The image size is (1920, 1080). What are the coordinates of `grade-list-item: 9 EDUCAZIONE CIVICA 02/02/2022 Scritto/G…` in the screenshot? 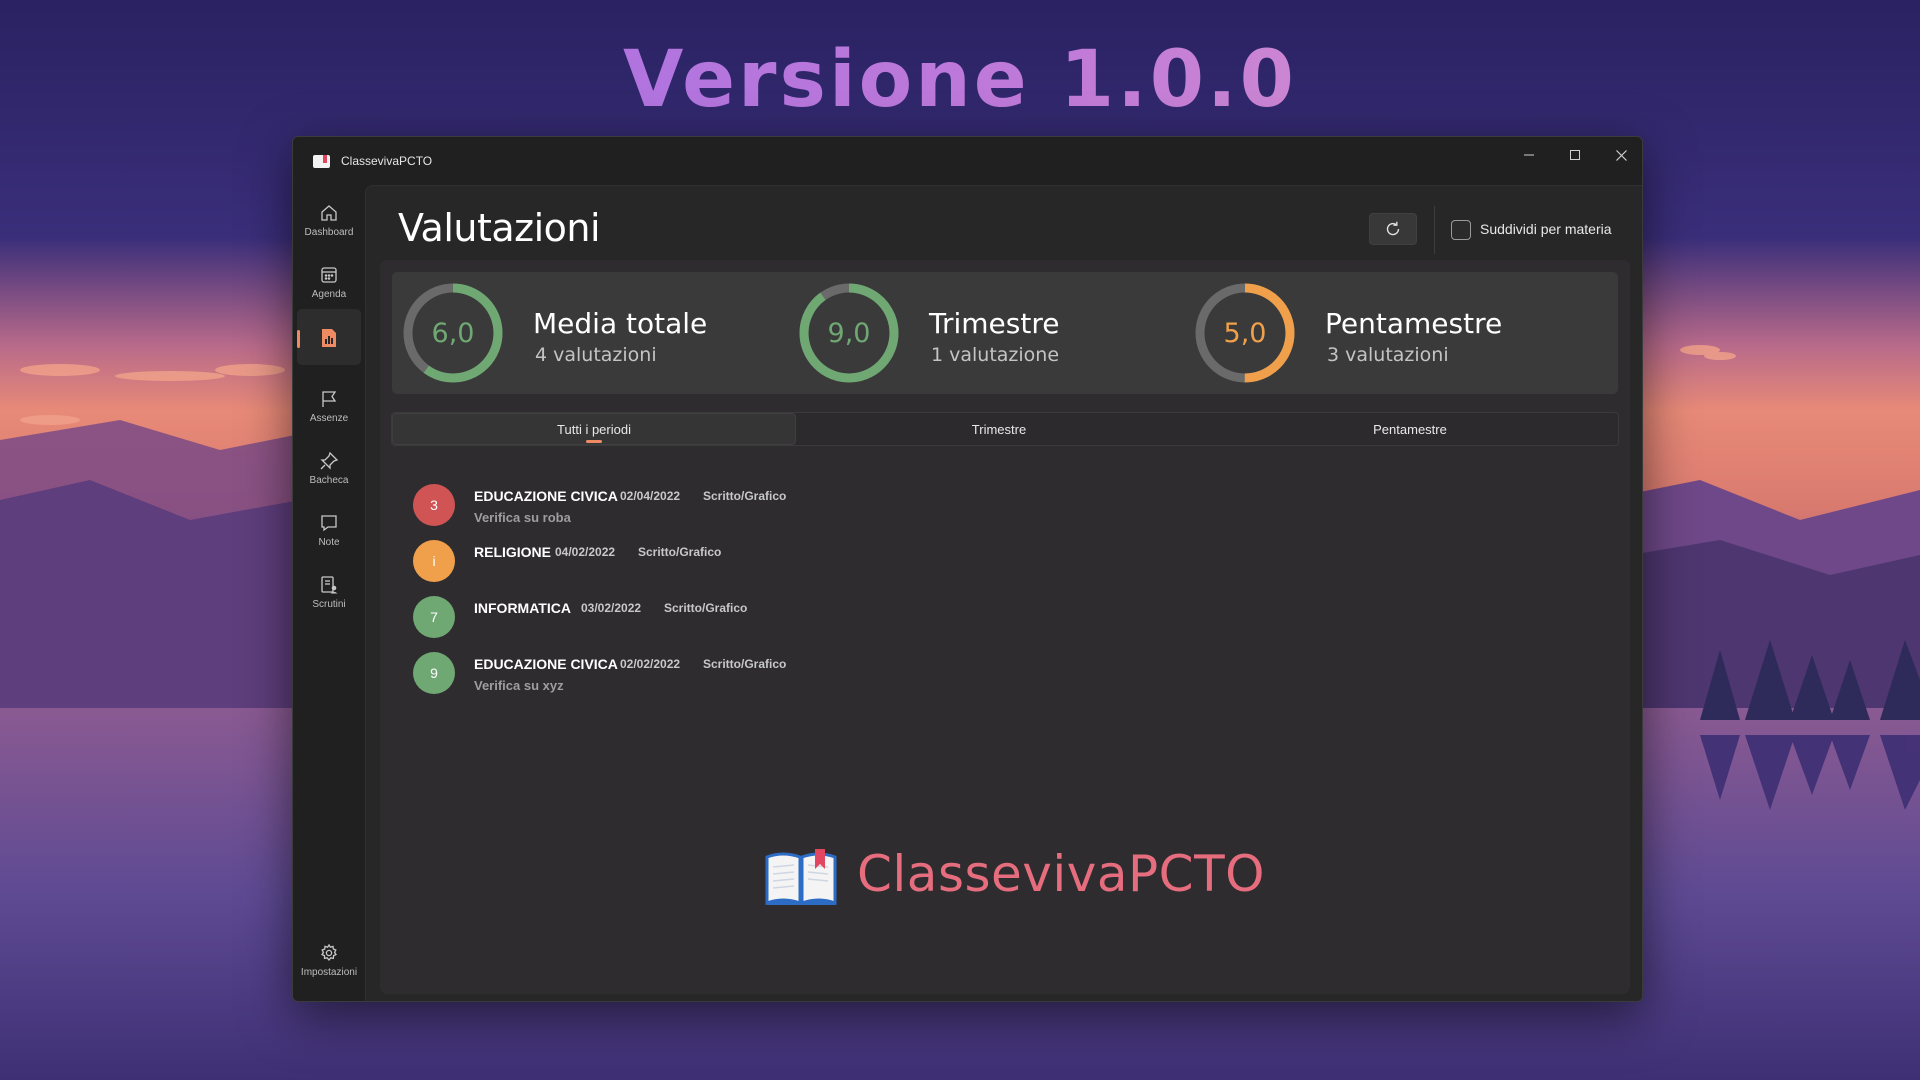 It's located at (713, 677).